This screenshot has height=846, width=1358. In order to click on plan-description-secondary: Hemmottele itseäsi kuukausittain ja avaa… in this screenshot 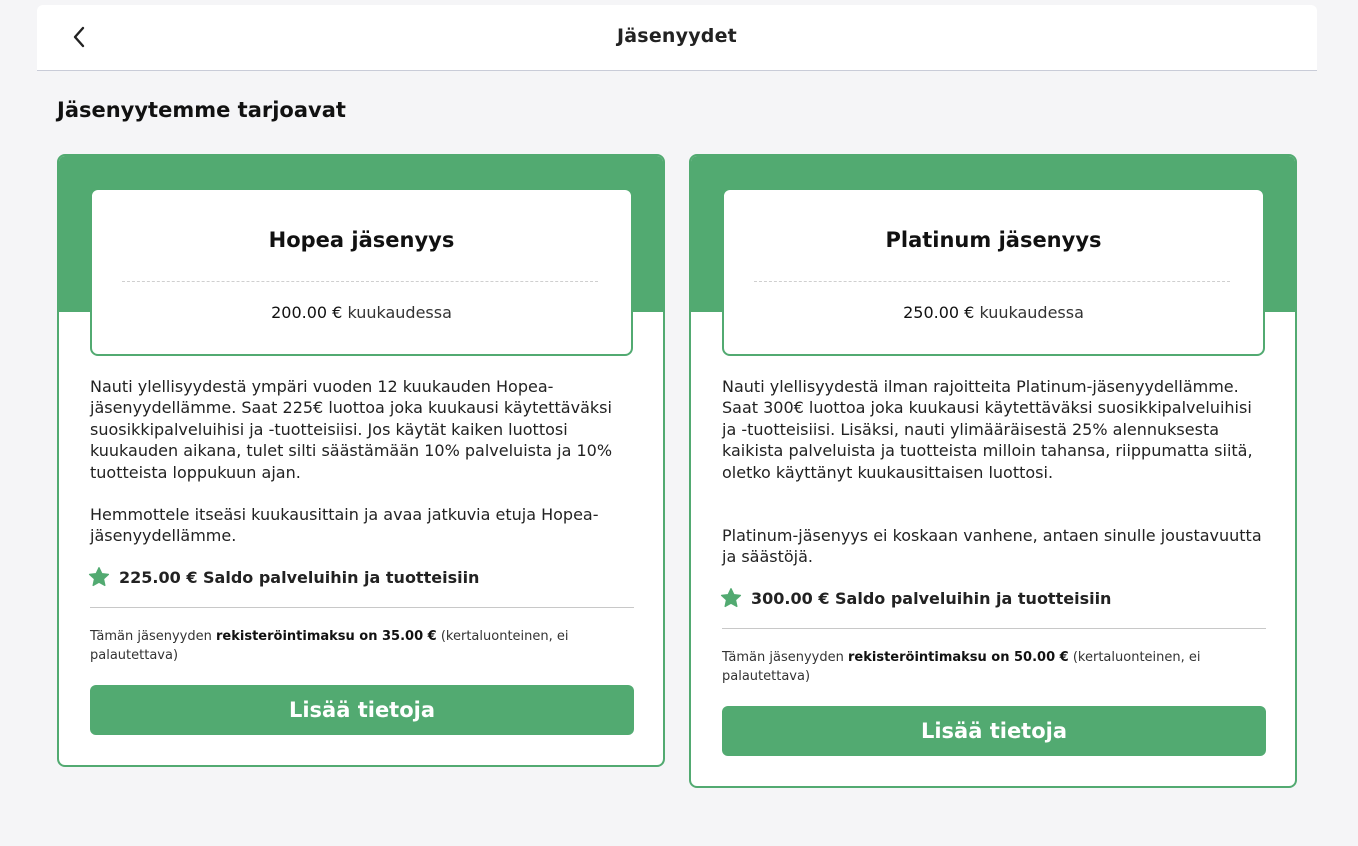, I will do `click(344, 525)`.